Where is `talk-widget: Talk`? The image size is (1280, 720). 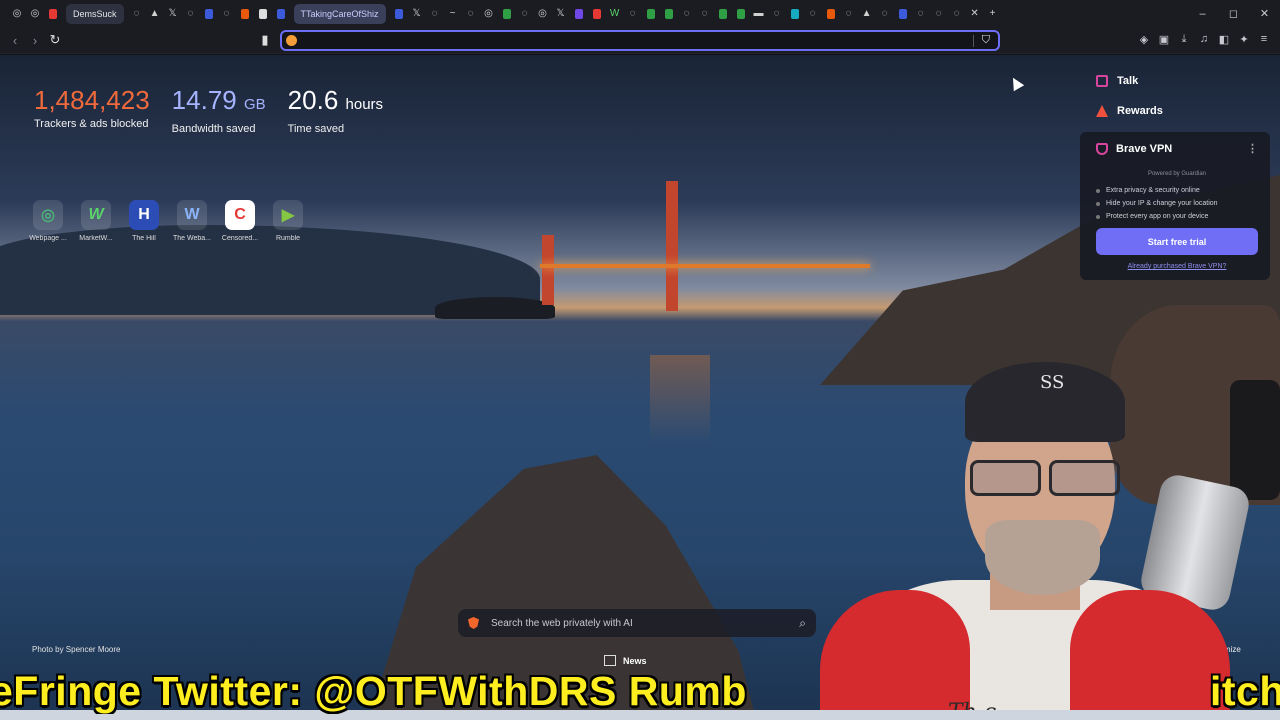 talk-widget: Talk is located at coordinates (1175, 81).